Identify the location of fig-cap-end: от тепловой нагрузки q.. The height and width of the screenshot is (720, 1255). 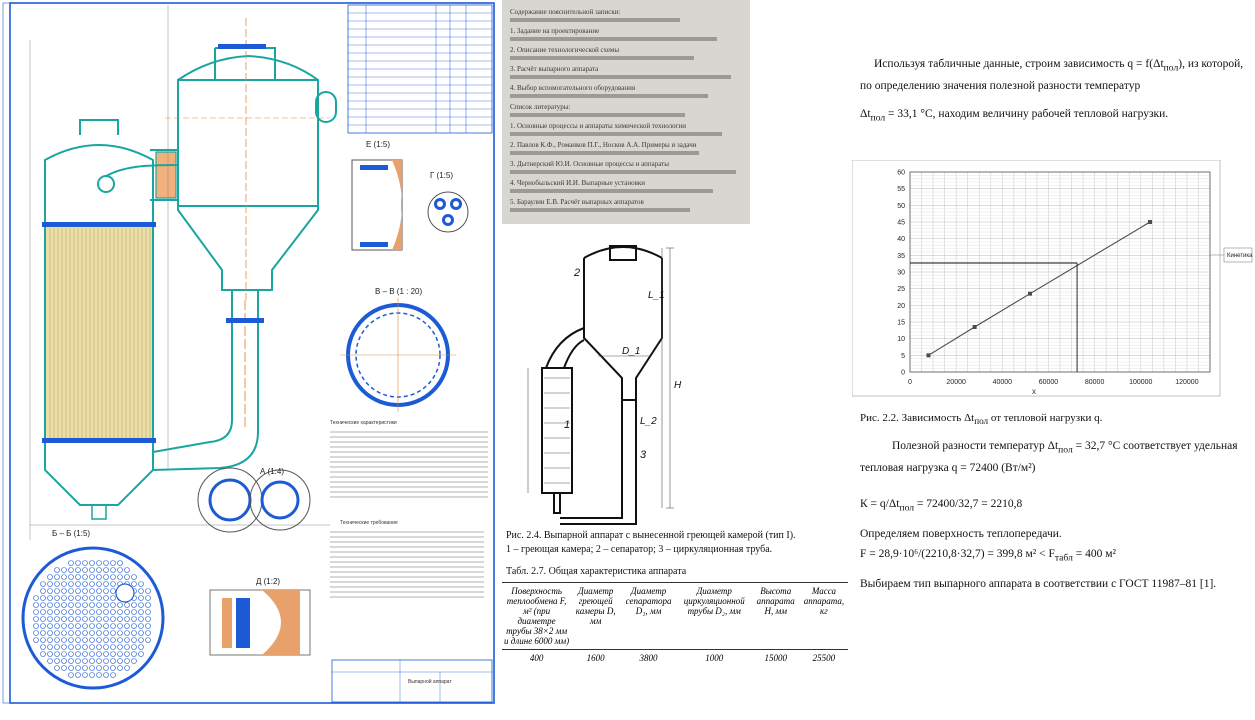
(1045, 418).